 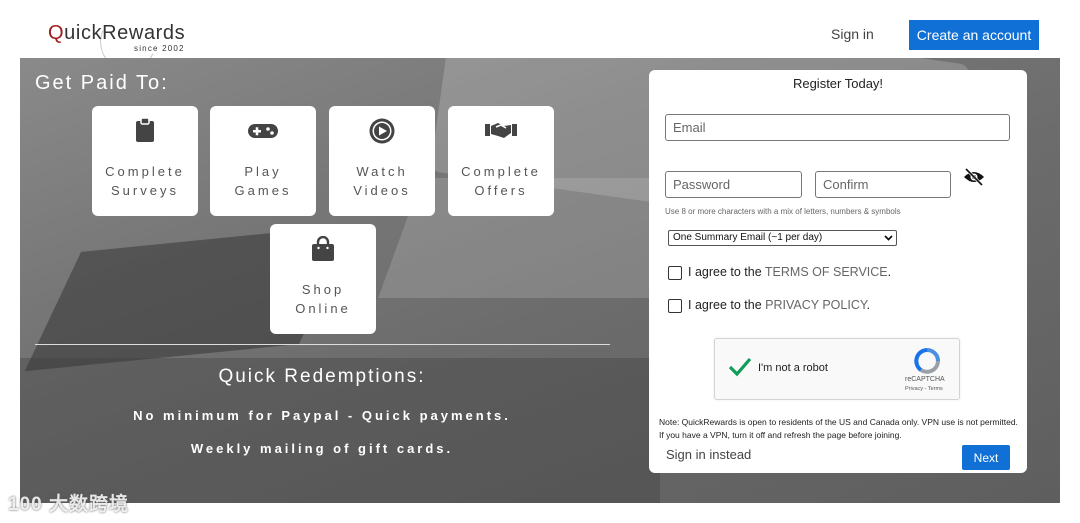 What do you see at coordinates (501, 181) in the screenshot?
I see `tile-label: Complete Offers` at bounding box center [501, 181].